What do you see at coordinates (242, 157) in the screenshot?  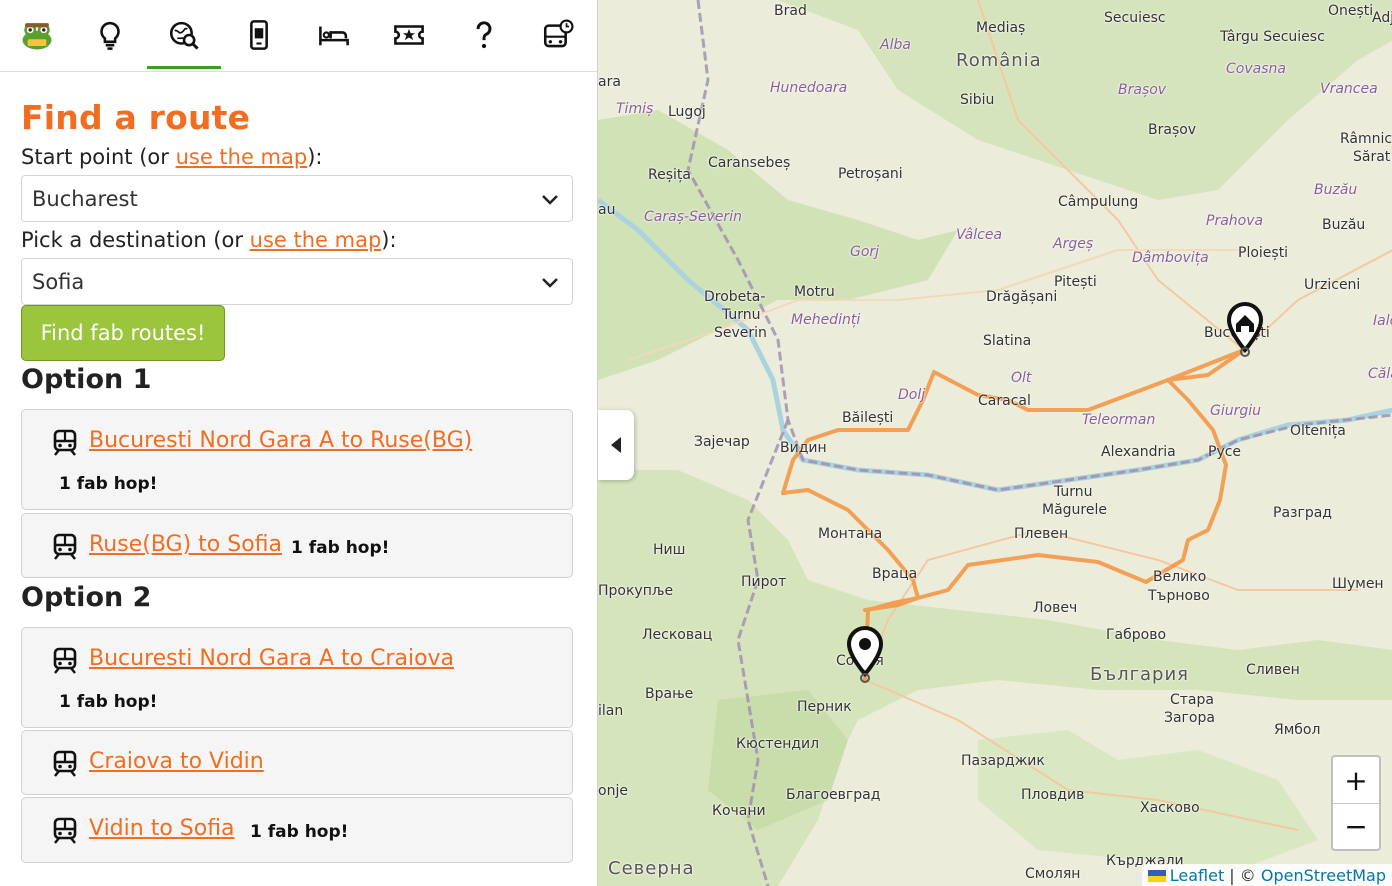 I see `start-use-map-link: use the map` at bounding box center [242, 157].